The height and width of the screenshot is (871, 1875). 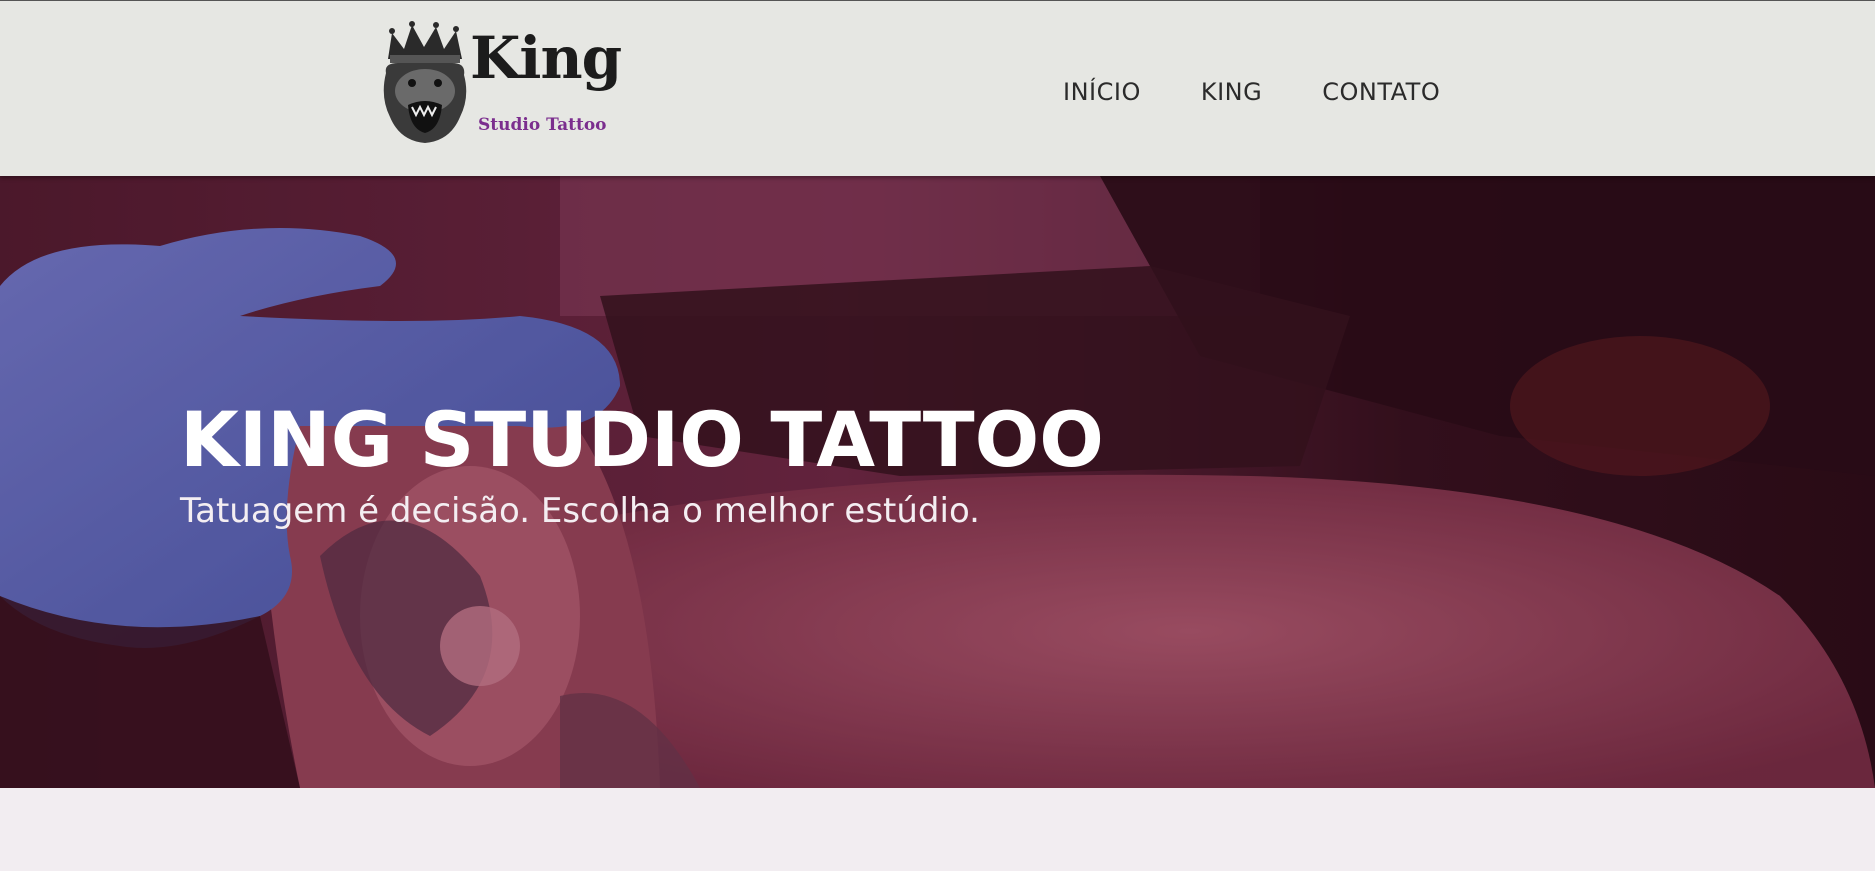 I want to click on nav-item-contato: CONTATO, so click(x=1381, y=92).